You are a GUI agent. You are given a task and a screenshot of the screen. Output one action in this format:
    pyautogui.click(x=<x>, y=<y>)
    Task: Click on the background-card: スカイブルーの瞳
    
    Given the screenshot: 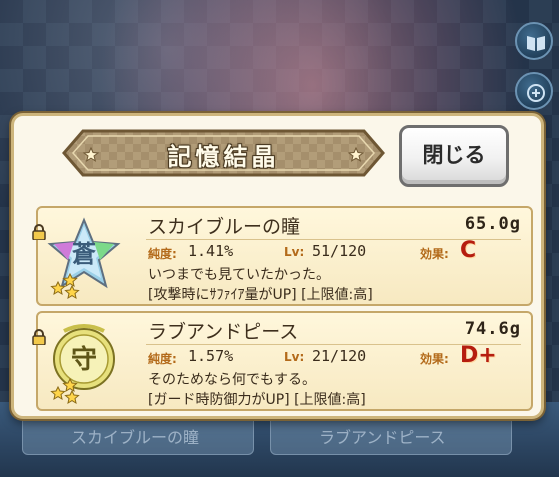 What is the action you would take?
    pyautogui.click(x=138, y=435)
    